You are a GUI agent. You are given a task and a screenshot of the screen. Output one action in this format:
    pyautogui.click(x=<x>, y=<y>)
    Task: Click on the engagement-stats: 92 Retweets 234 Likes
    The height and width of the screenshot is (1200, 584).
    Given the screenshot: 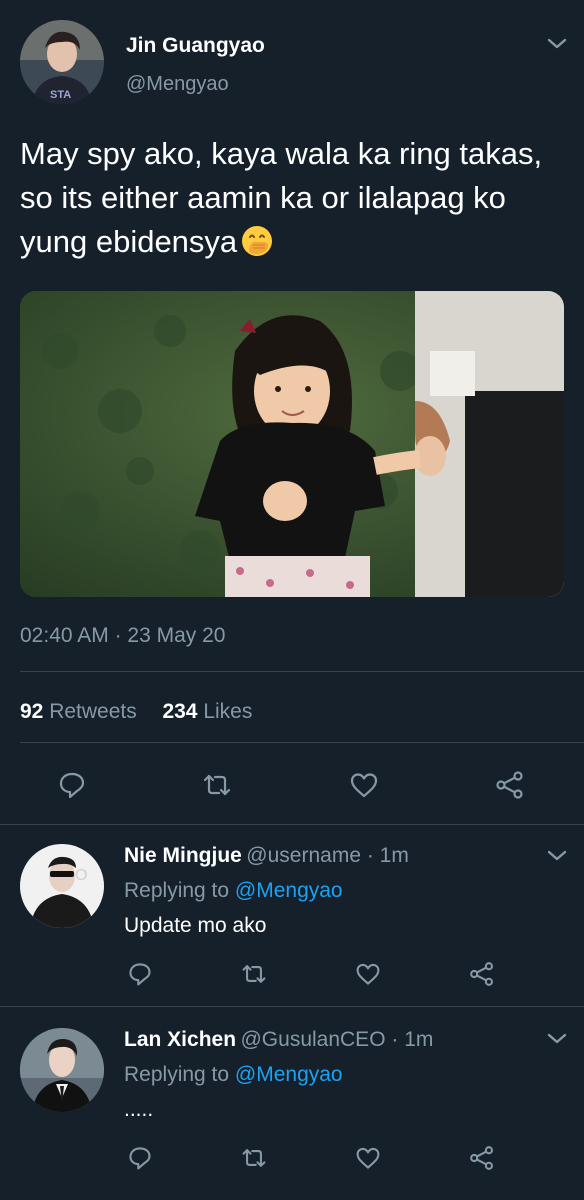 What is the action you would take?
    pyautogui.click(x=136, y=712)
    